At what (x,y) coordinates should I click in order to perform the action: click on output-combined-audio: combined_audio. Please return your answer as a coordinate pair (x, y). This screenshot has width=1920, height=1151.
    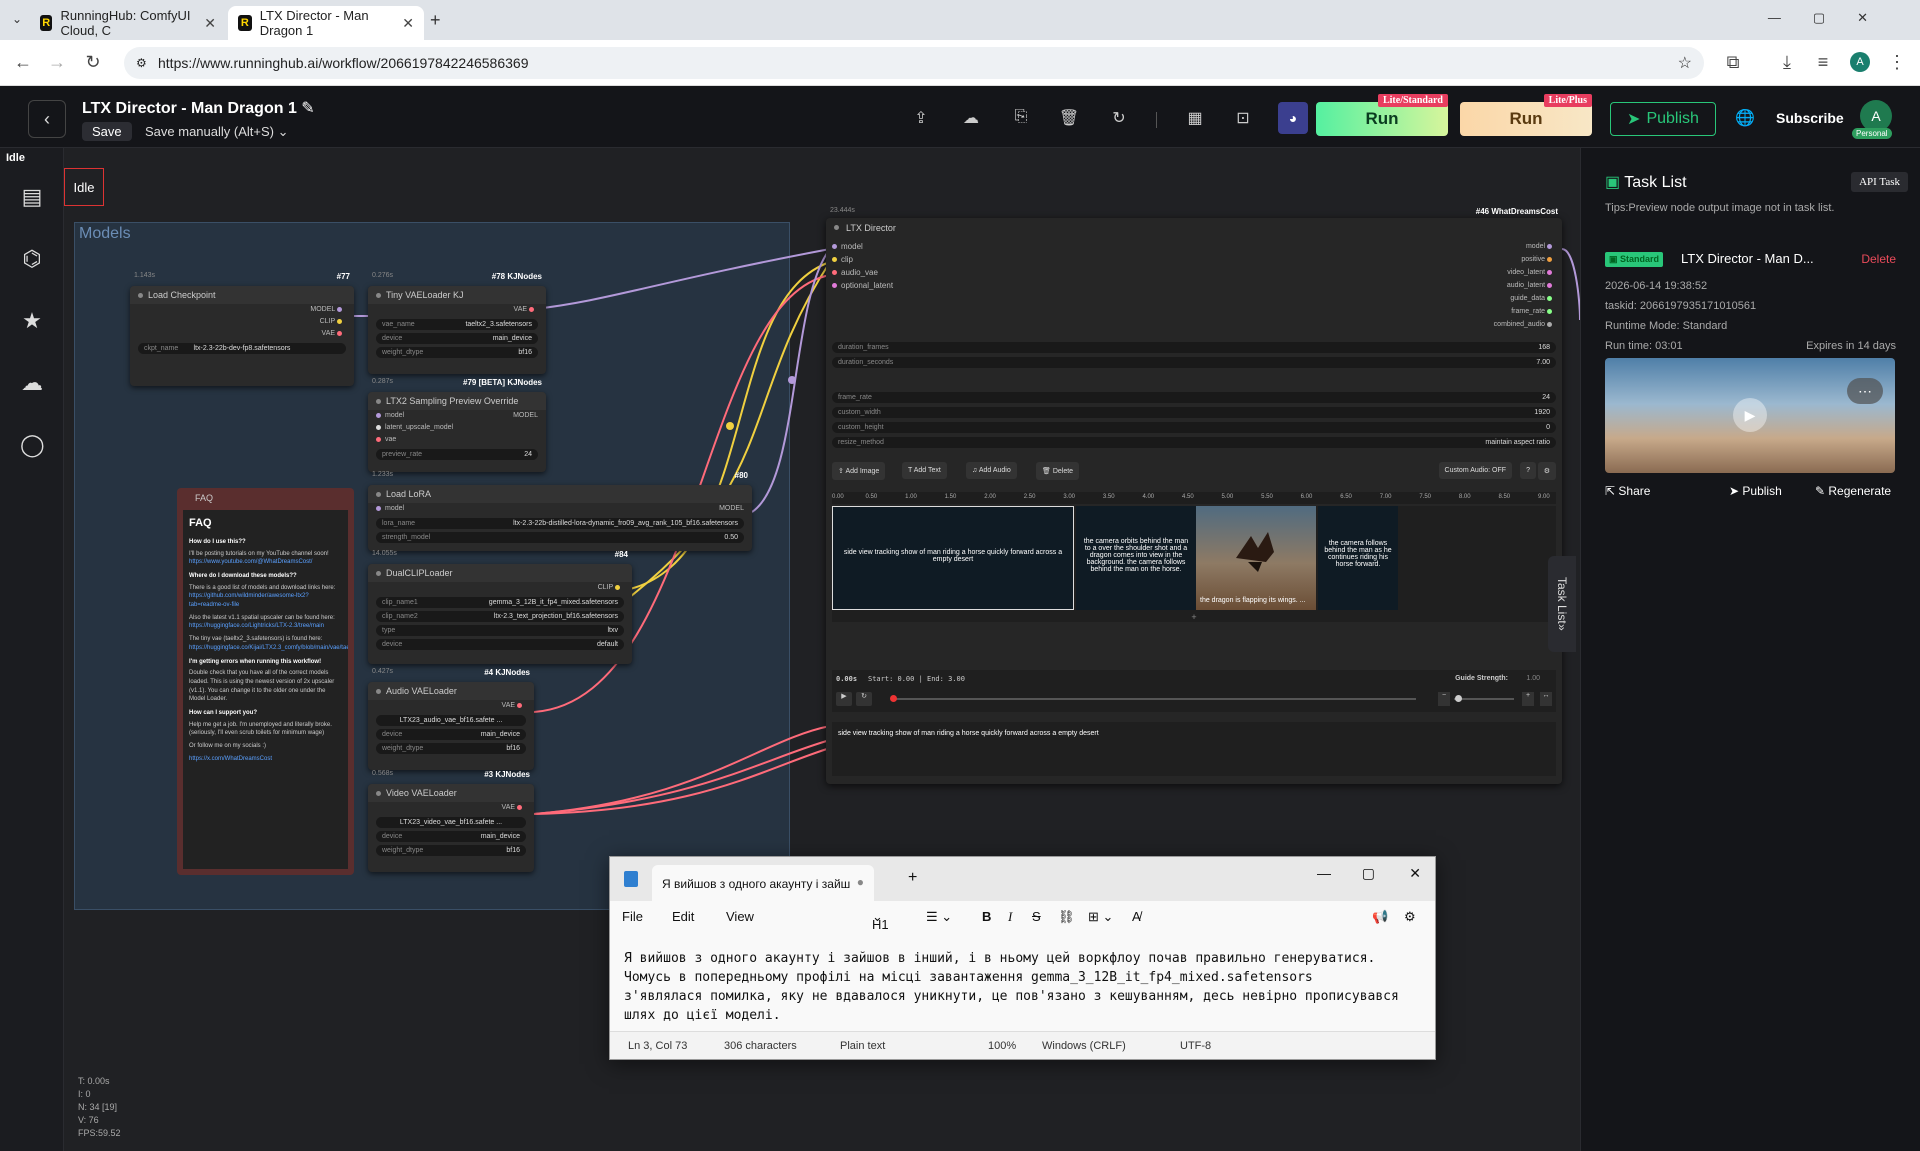
    Looking at the image, I should click on (1525, 324).